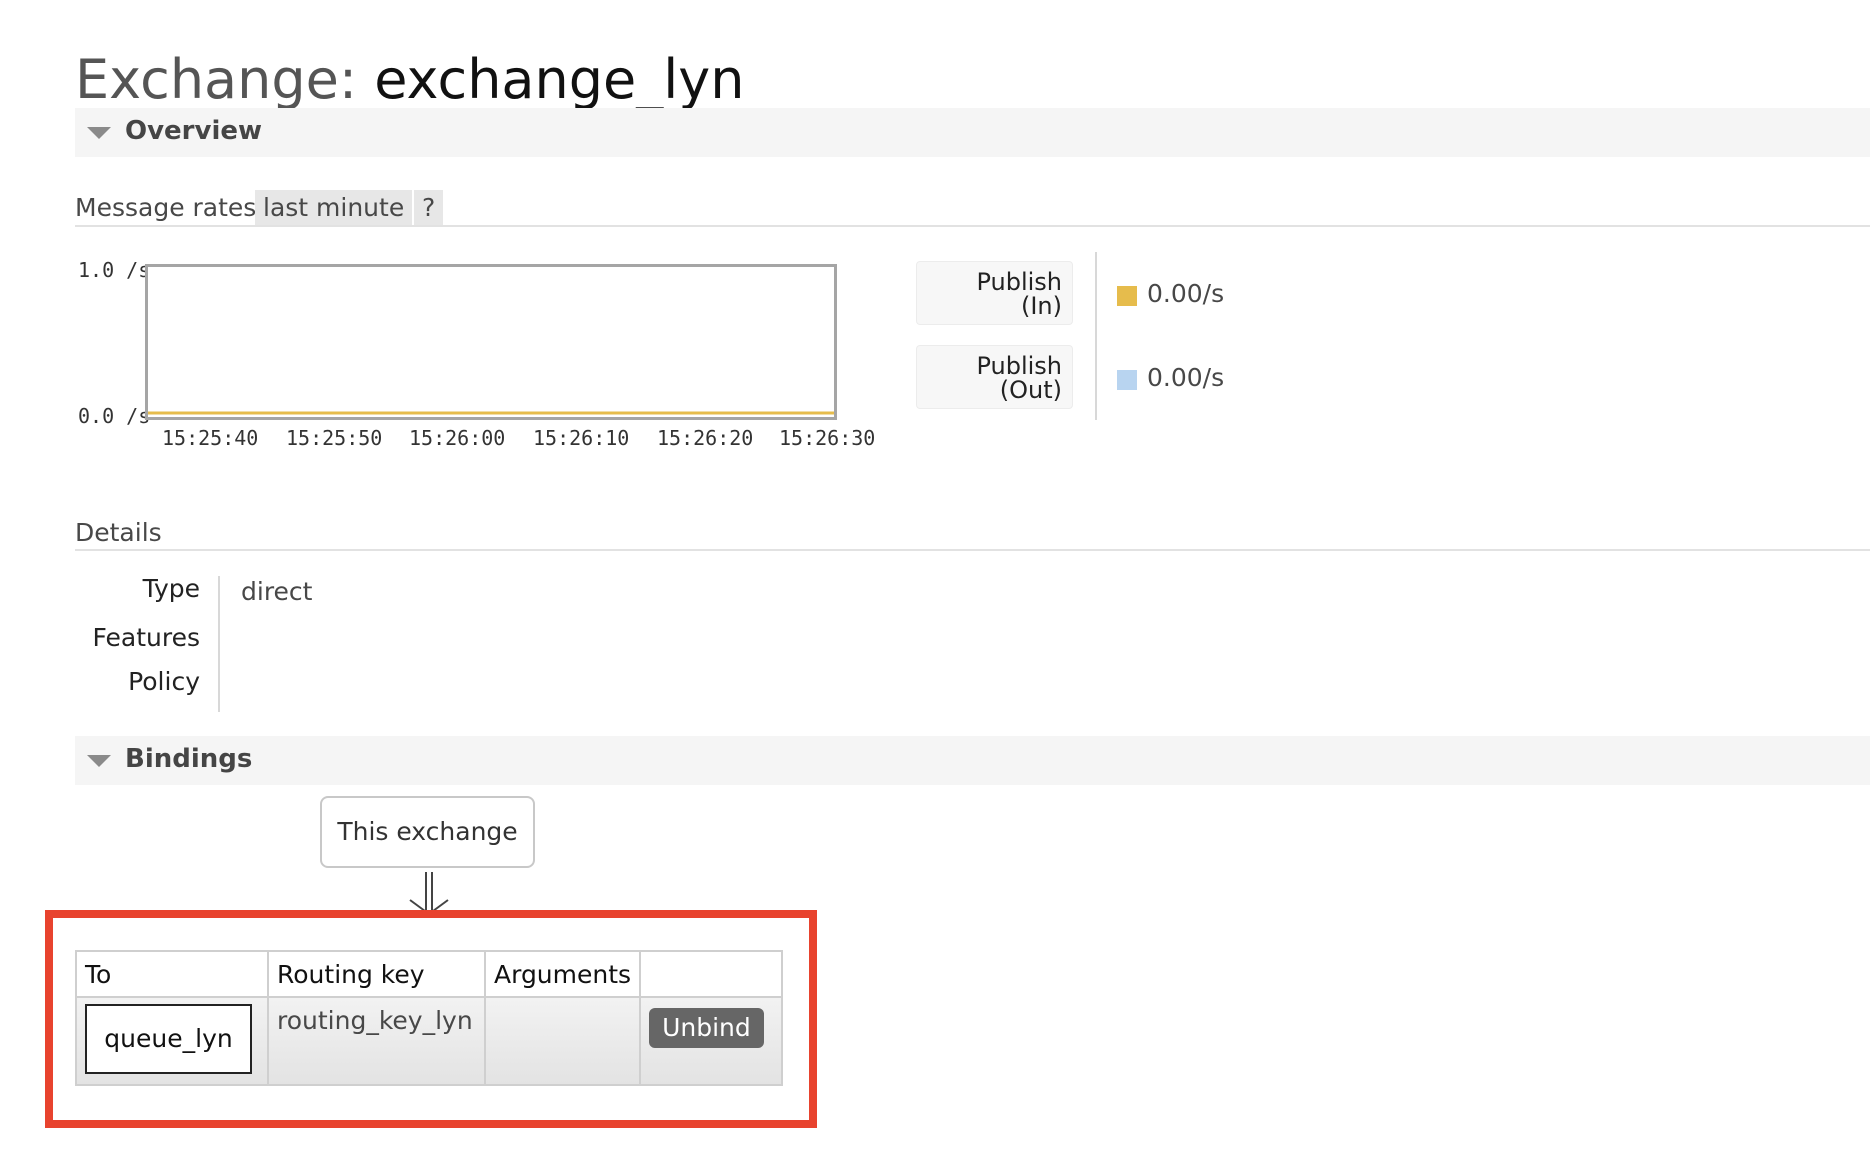  Describe the element at coordinates (334, 208) in the screenshot. I see `rate-range-selector: last minute` at that location.